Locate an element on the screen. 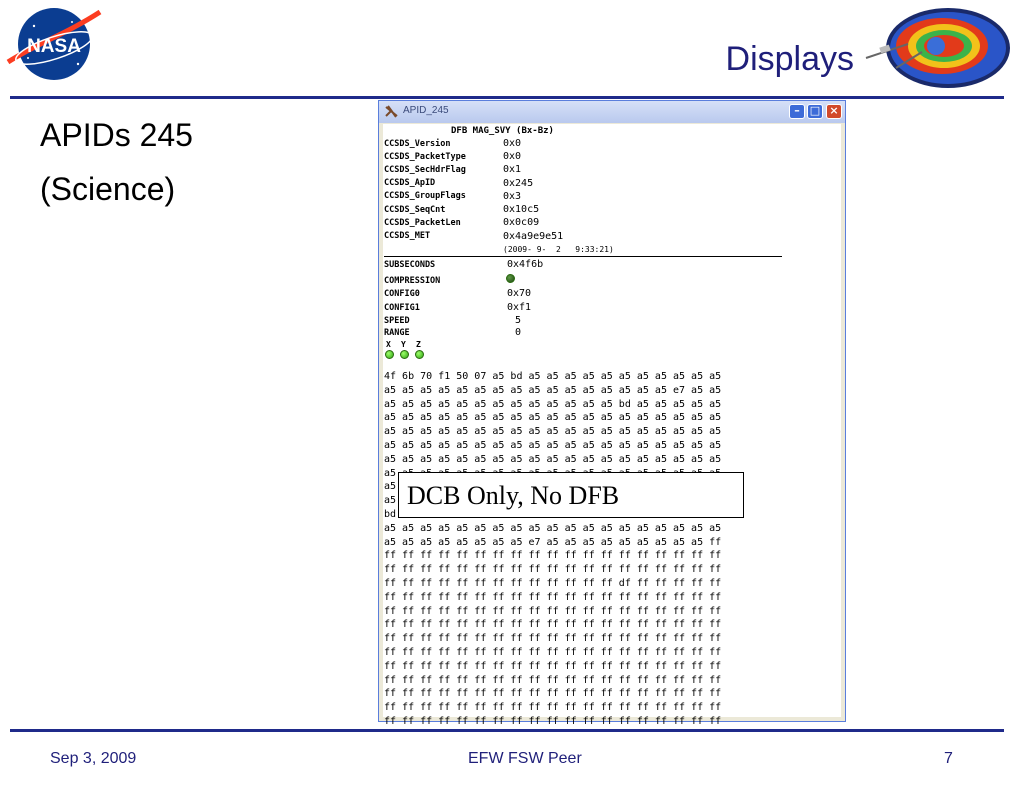 The image size is (1024, 791). window-title: APID_245 is located at coordinates (426, 110).